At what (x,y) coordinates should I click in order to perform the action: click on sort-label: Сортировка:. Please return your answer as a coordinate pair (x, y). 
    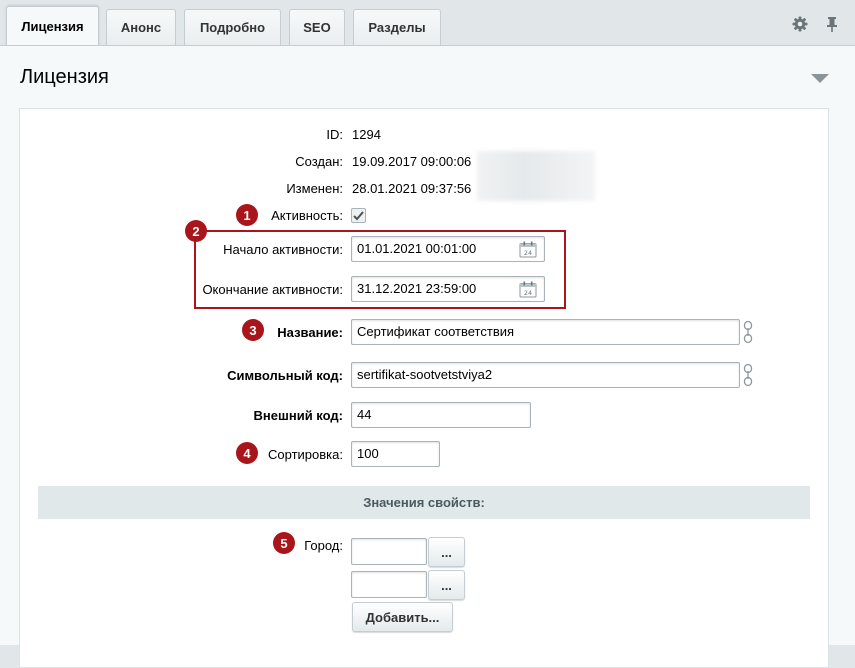
    Looking at the image, I should click on (305, 454).